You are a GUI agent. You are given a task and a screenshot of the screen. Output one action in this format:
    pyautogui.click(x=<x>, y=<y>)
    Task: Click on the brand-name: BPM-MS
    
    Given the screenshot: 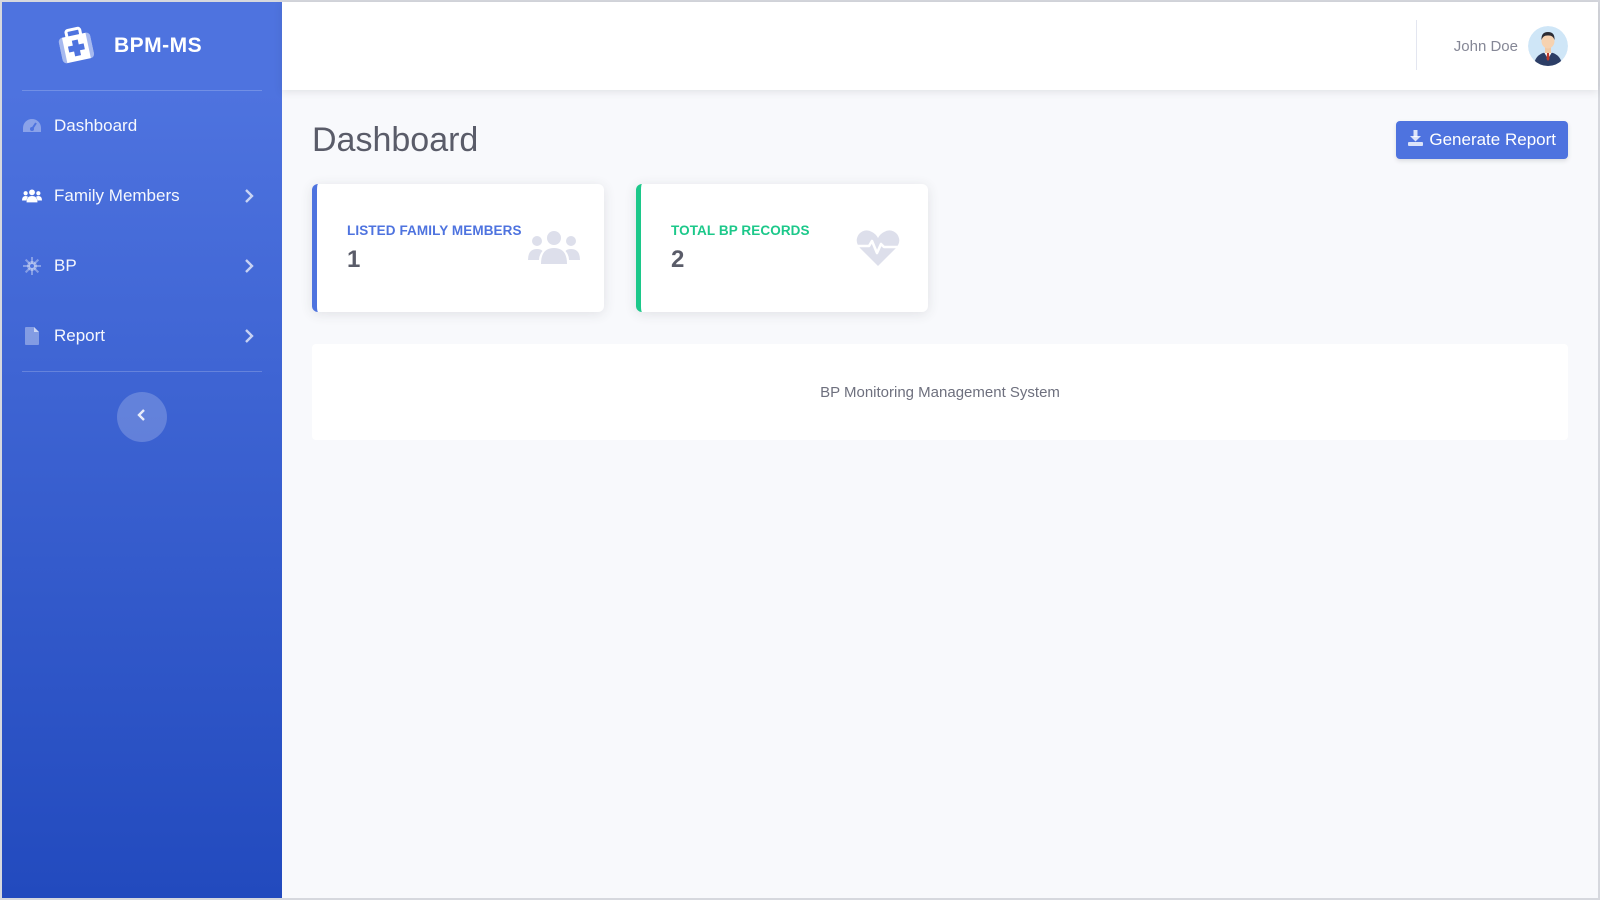 What is the action you would take?
    pyautogui.click(x=158, y=45)
    